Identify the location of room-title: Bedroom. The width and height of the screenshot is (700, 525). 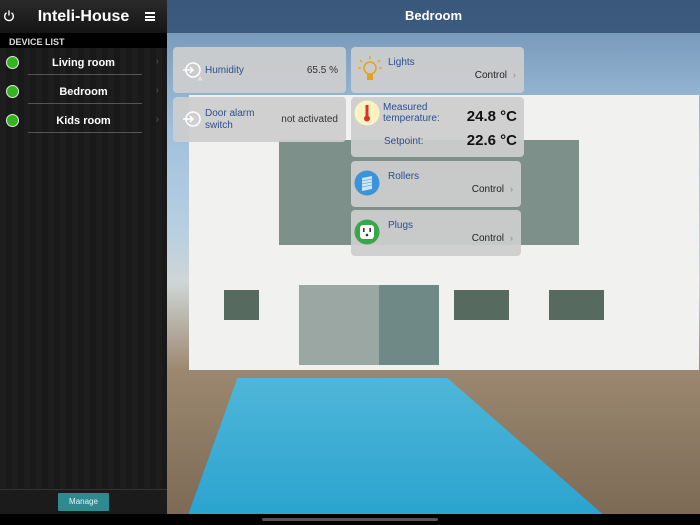
(433, 16).